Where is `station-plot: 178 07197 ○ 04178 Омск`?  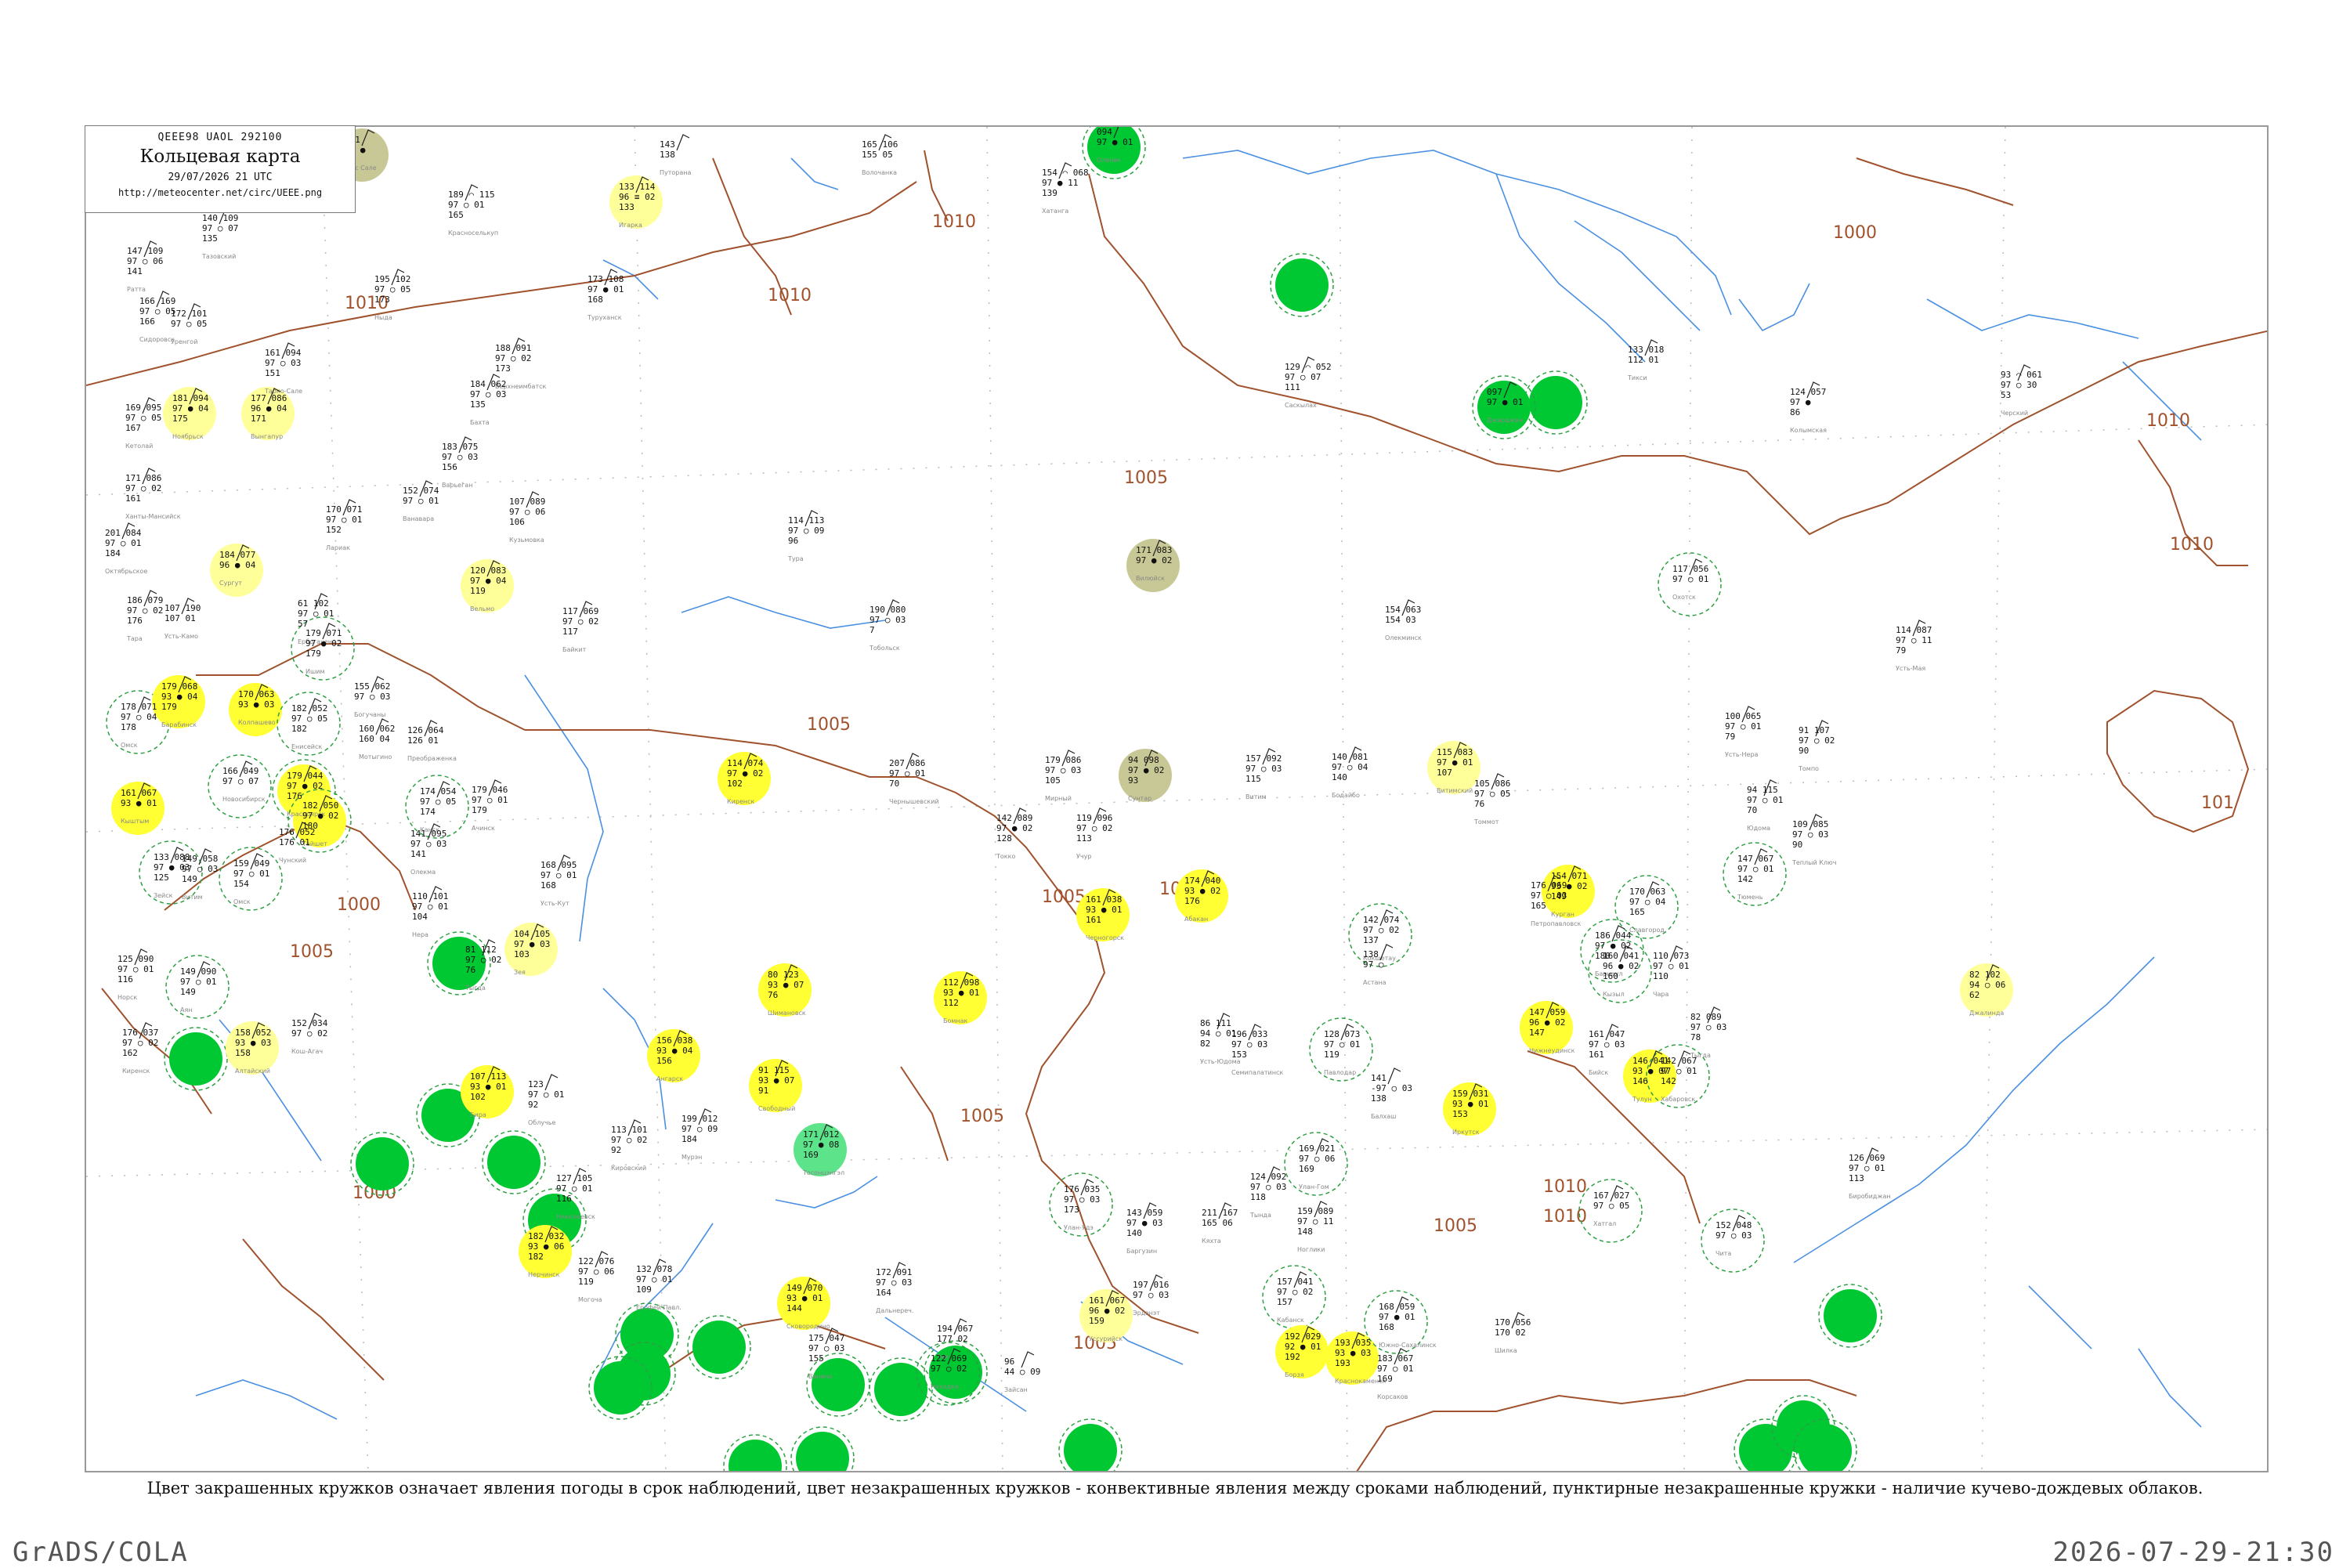 station-plot: 178 07197 ○ 04178 Омск is located at coordinates (139, 722).